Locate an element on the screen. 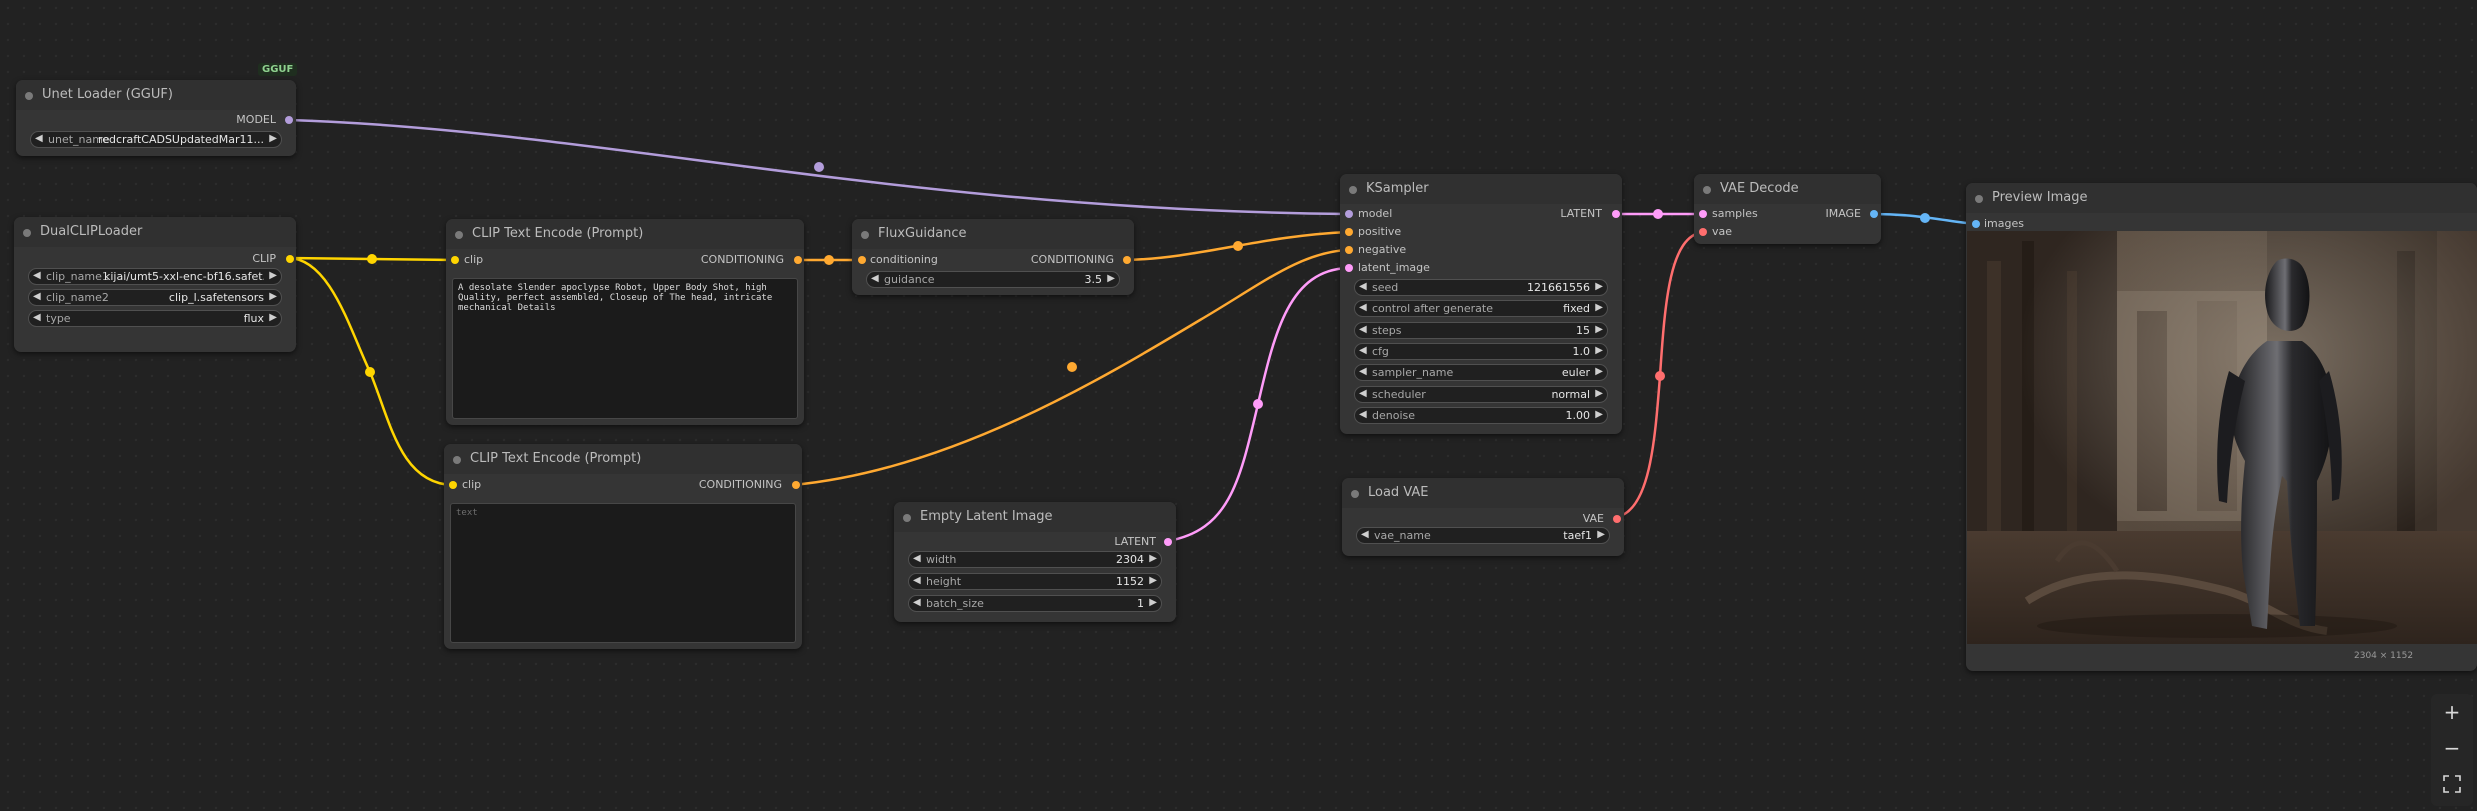 This screenshot has width=2477, height=811. node-title-bar: Empty Latent Image is located at coordinates (1035, 517).